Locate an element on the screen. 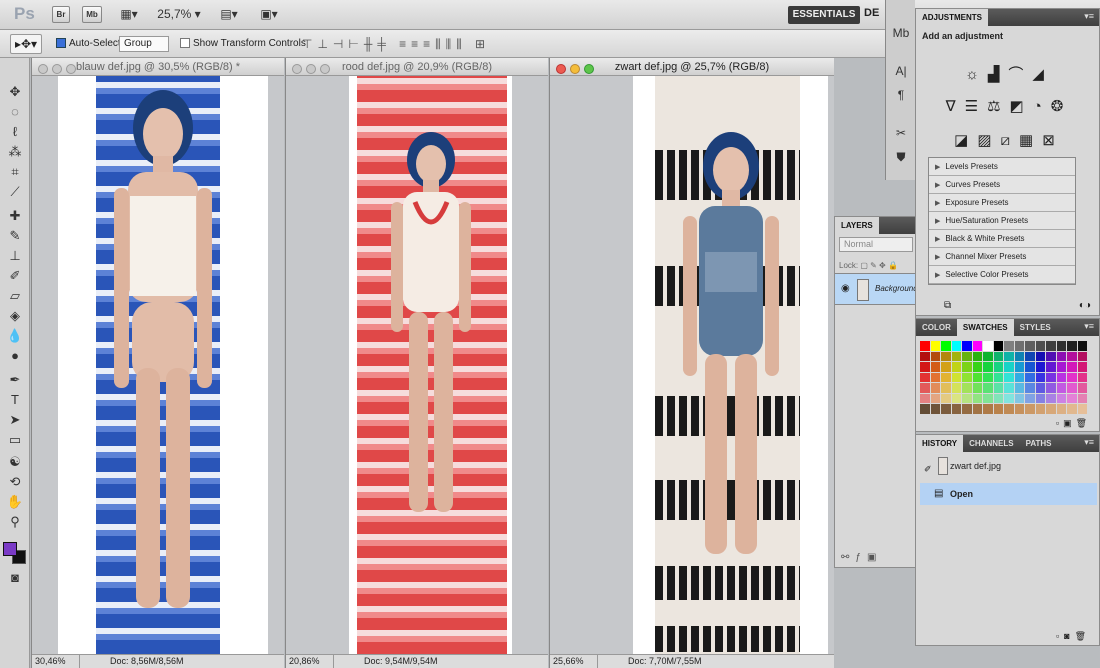 This screenshot has height=668, width=1100. view-extras-icon: ▦▾ is located at coordinates (129, 14).